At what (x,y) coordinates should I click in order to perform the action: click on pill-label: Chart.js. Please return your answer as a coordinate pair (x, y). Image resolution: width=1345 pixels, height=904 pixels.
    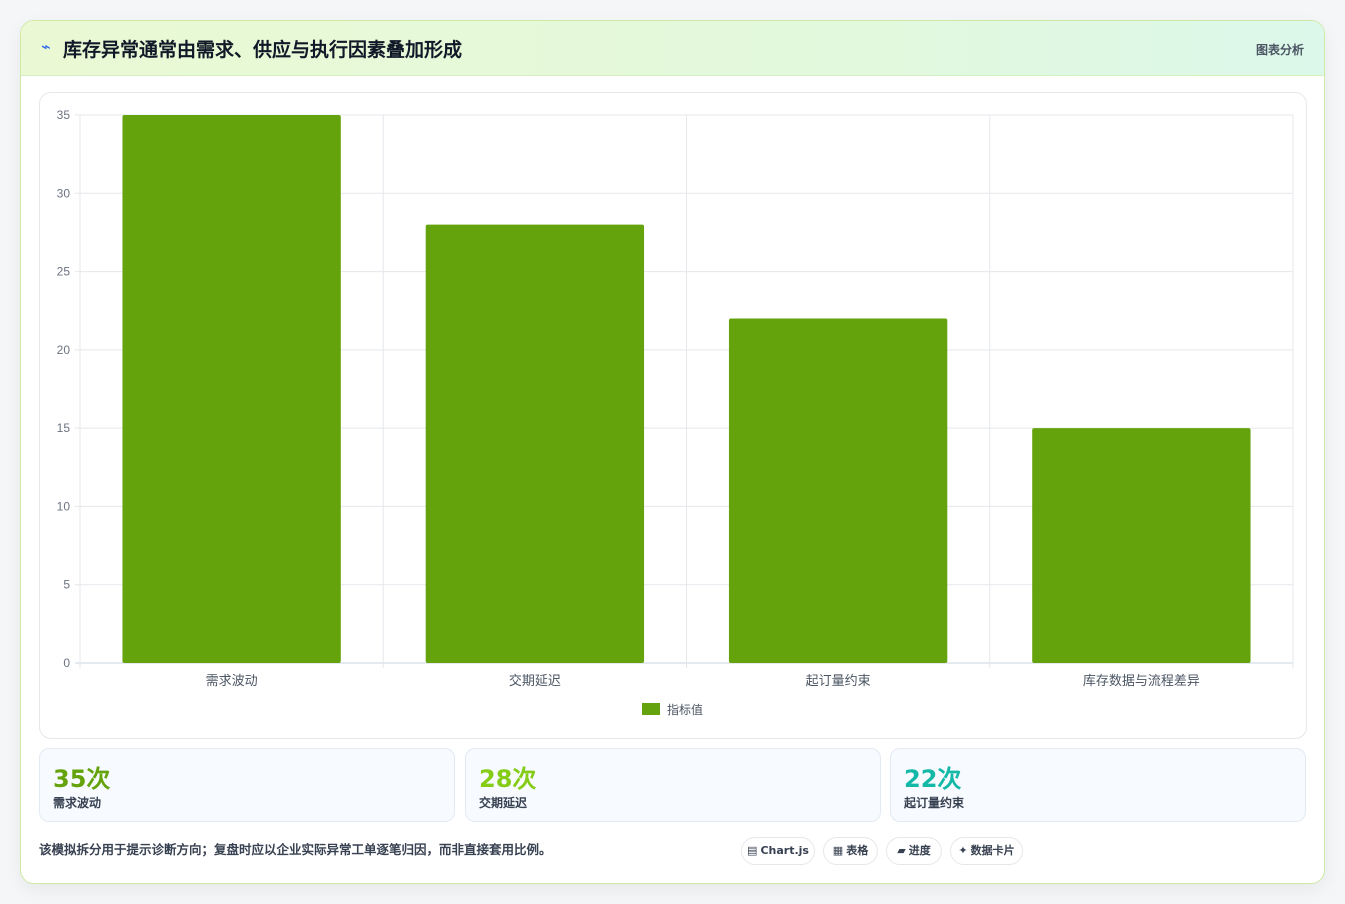
    Looking at the image, I should click on (784, 850).